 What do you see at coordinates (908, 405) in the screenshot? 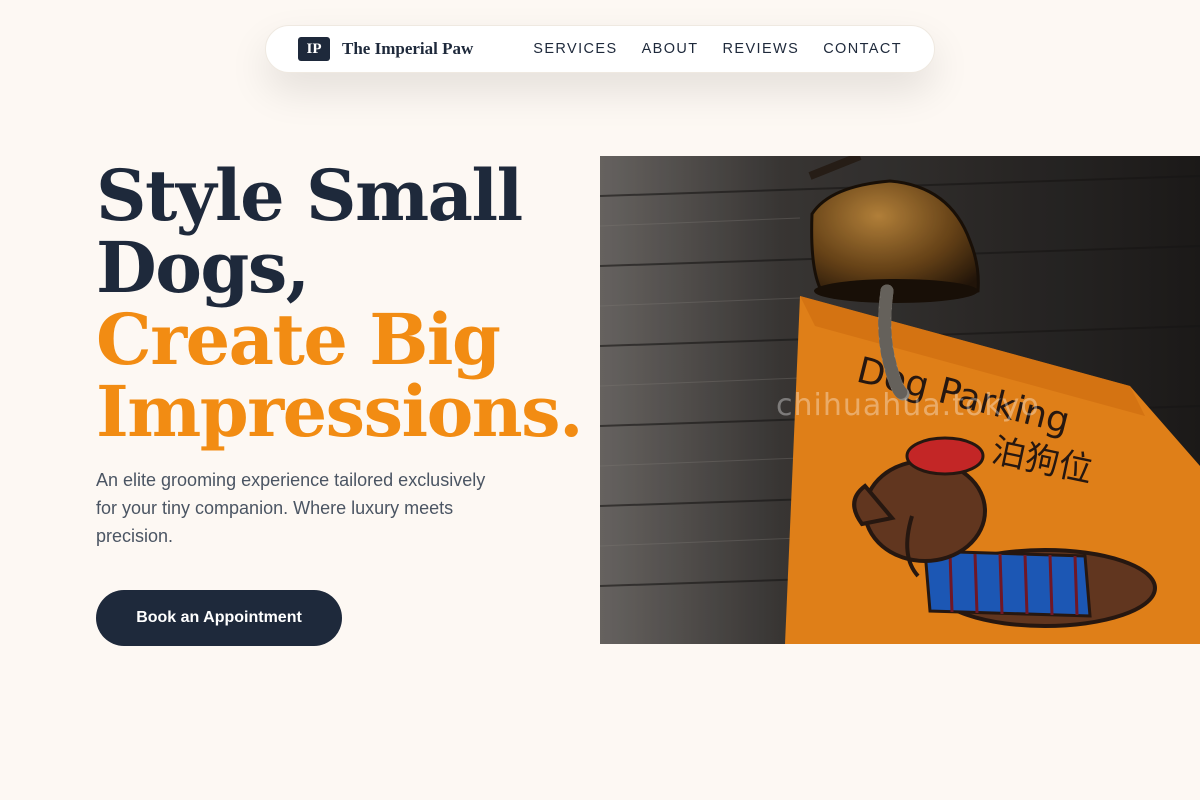
I see `watermark-text: chihuahua.tokyo` at bounding box center [908, 405].